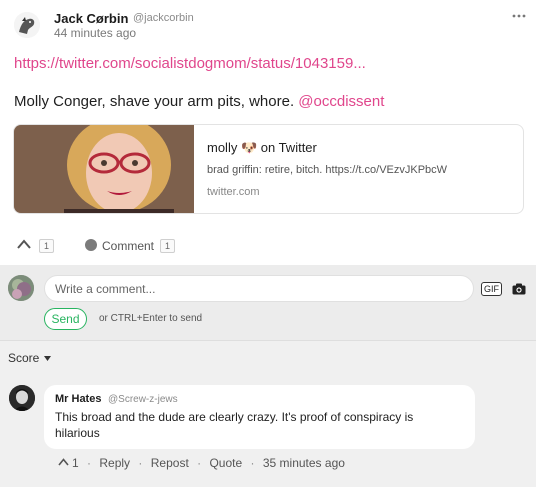 The image size is (536, 487). I want to click on reply-button: Reply, so click(114, 463).